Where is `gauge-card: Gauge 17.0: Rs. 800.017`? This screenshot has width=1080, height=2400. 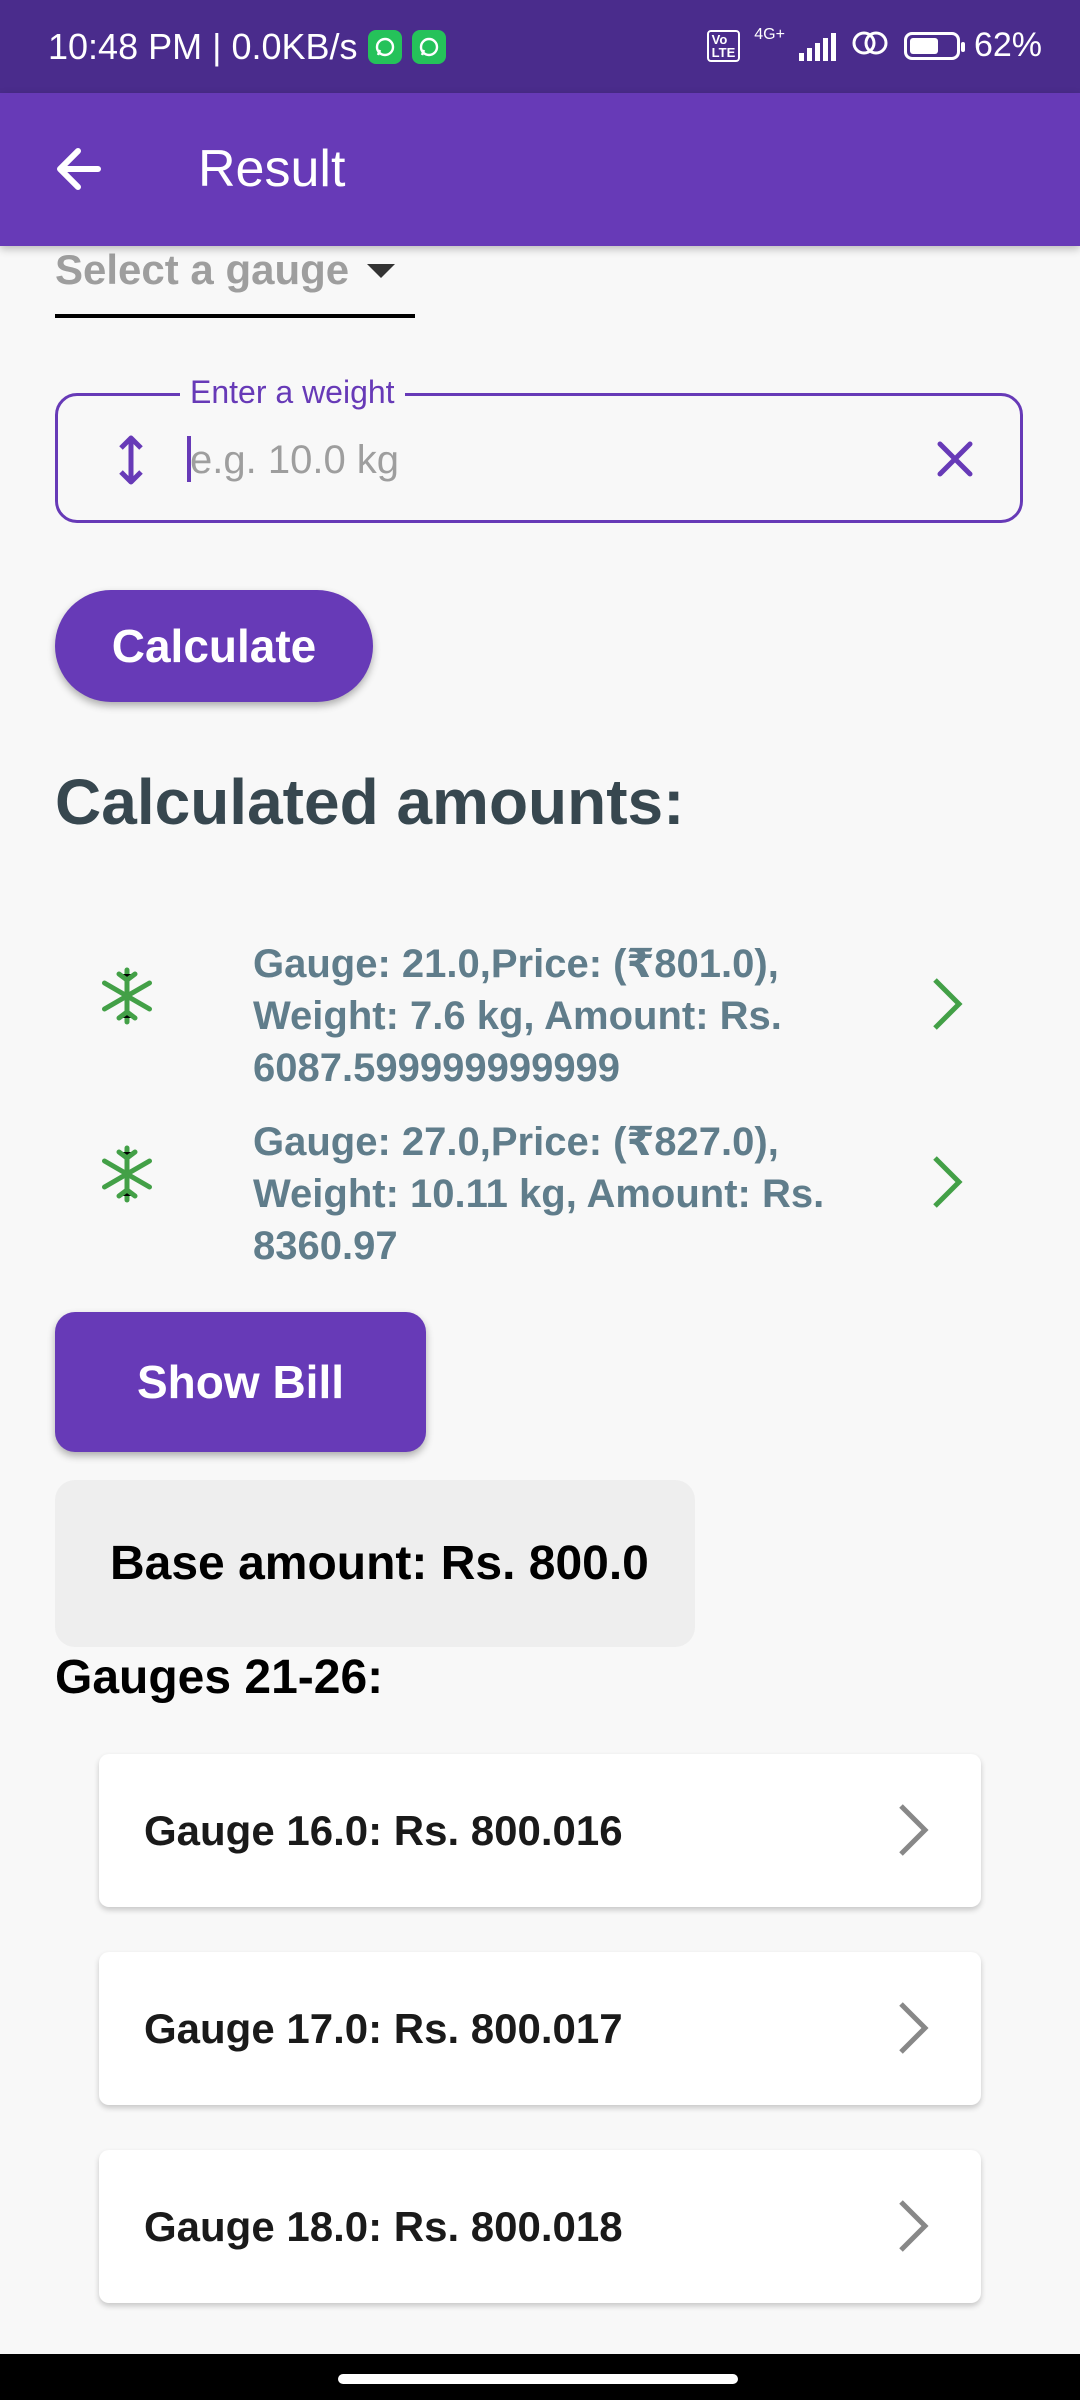 gauge-card: Gauge 17.0: Rs. 800.017 is located at coordinates (540, 2028).